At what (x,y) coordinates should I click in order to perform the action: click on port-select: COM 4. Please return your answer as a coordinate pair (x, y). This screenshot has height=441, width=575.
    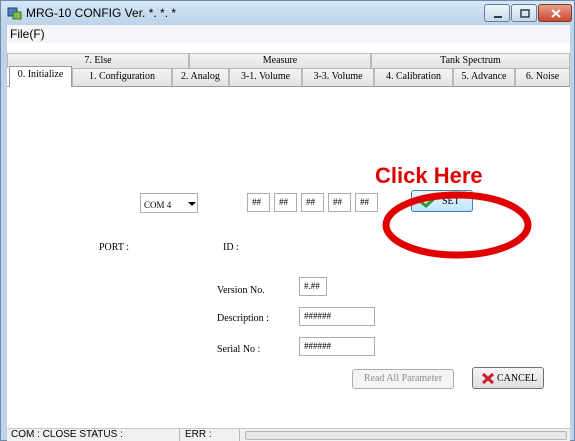
    Looking at the image, I should click on (169, 203).